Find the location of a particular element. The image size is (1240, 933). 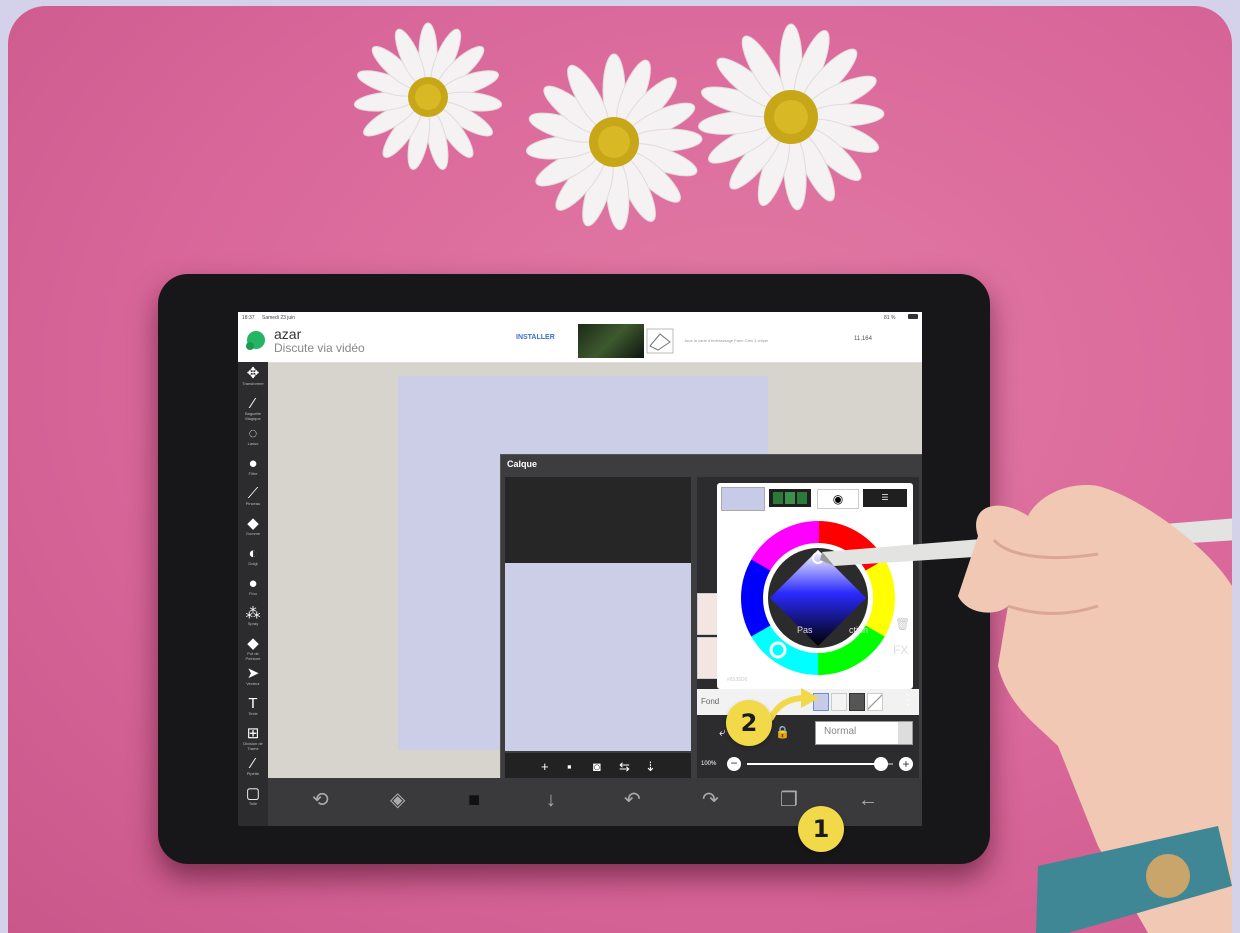

tool-magic-wand: ⁄ Baguette Magique is located at coordinates (253, 408).